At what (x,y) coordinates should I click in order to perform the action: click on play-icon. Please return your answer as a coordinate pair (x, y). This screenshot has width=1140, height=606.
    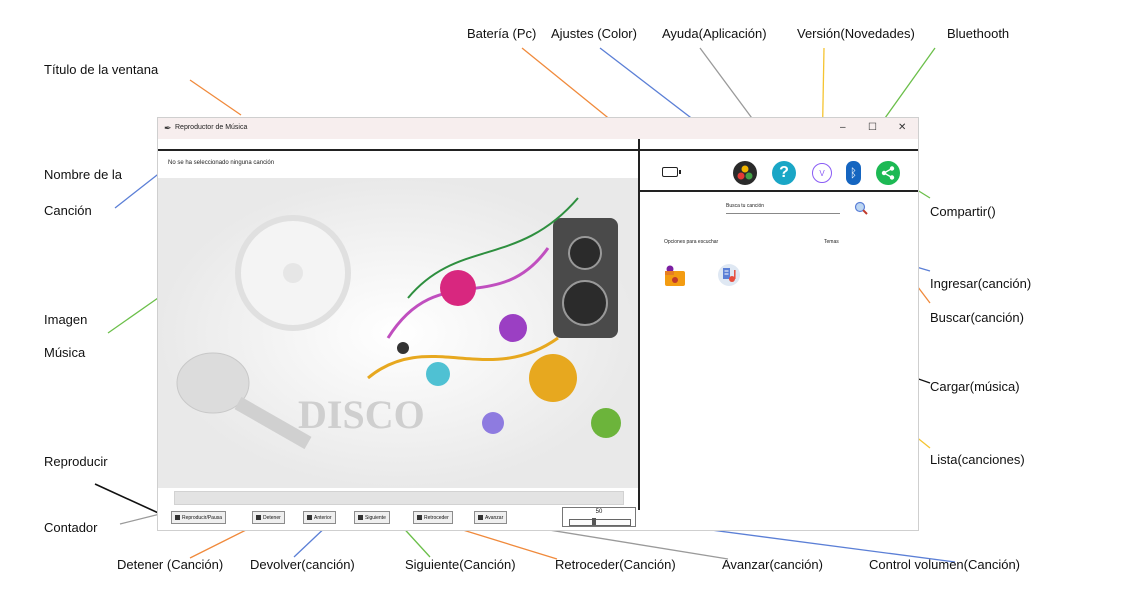
    Looking at the image, I should click on (177, 518).